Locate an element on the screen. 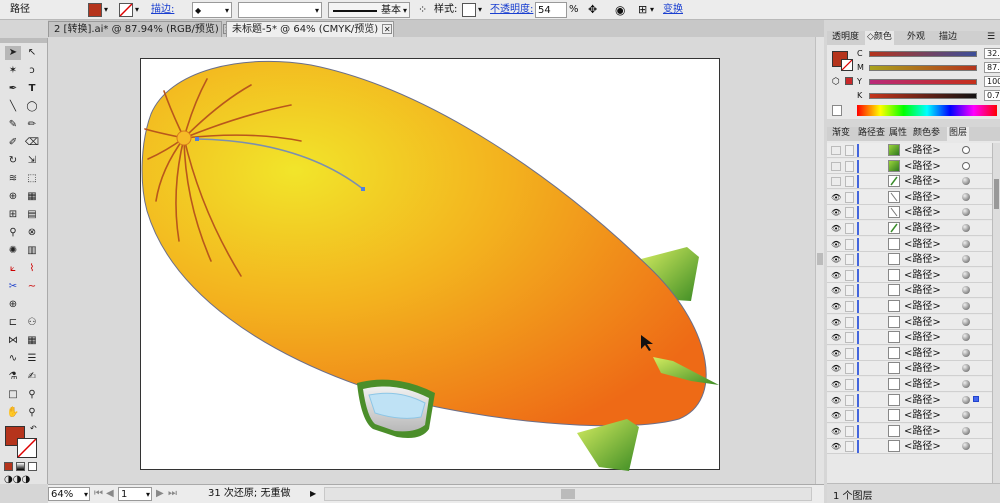 This screenshot has width=1000, height=503. scale-tool-icon: ⇲ is located at coordinates (32, 161).